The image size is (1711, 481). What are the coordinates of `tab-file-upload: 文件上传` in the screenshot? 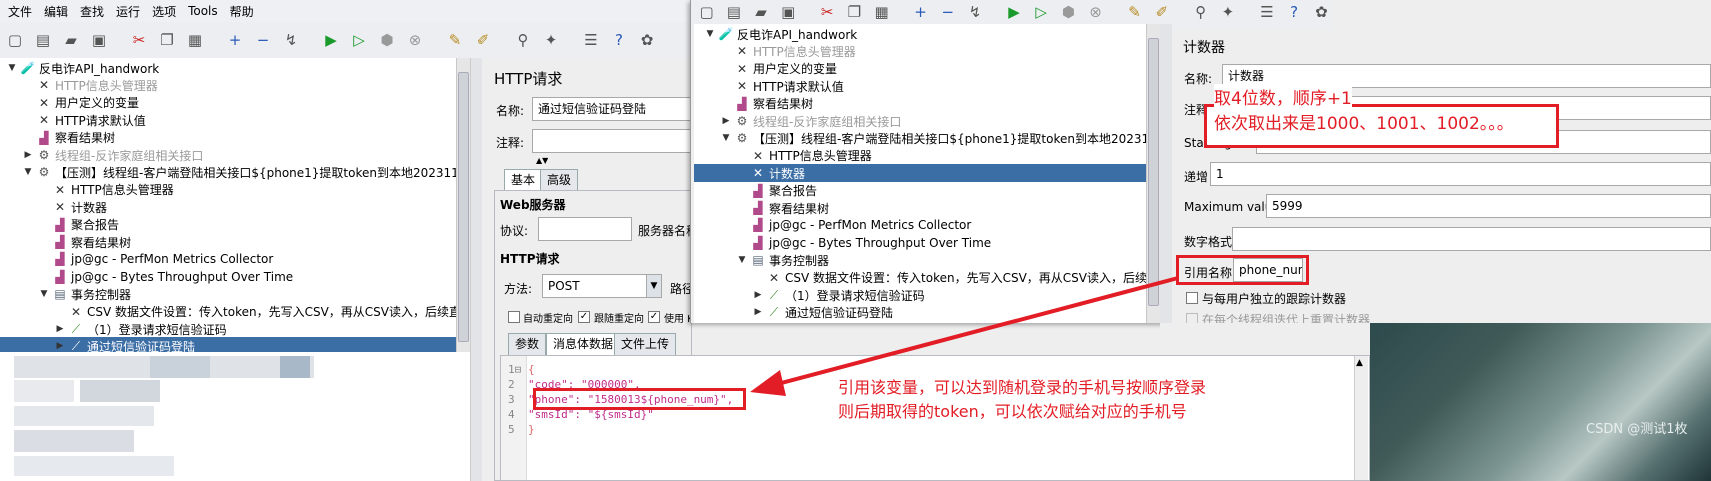 It's located at (645, 344).